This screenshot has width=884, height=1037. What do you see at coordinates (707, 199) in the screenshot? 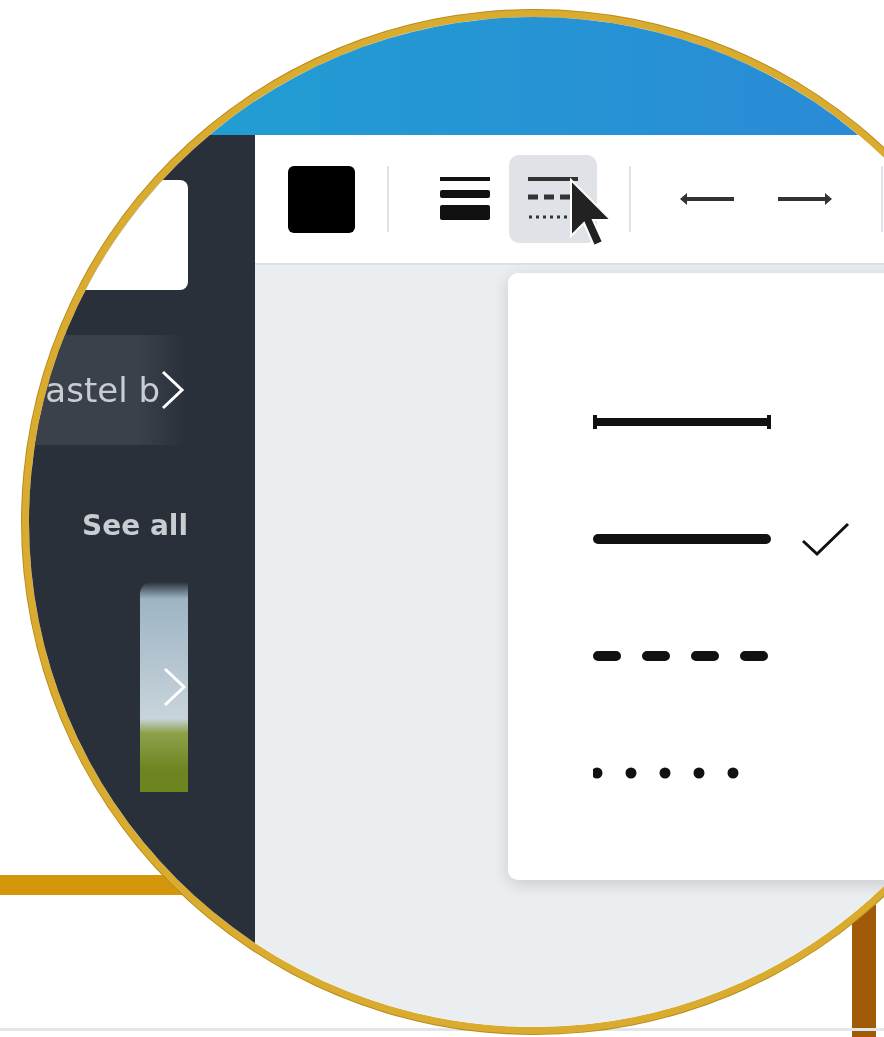
I see `arrow-left-icon` at bounding box center [707, 199].